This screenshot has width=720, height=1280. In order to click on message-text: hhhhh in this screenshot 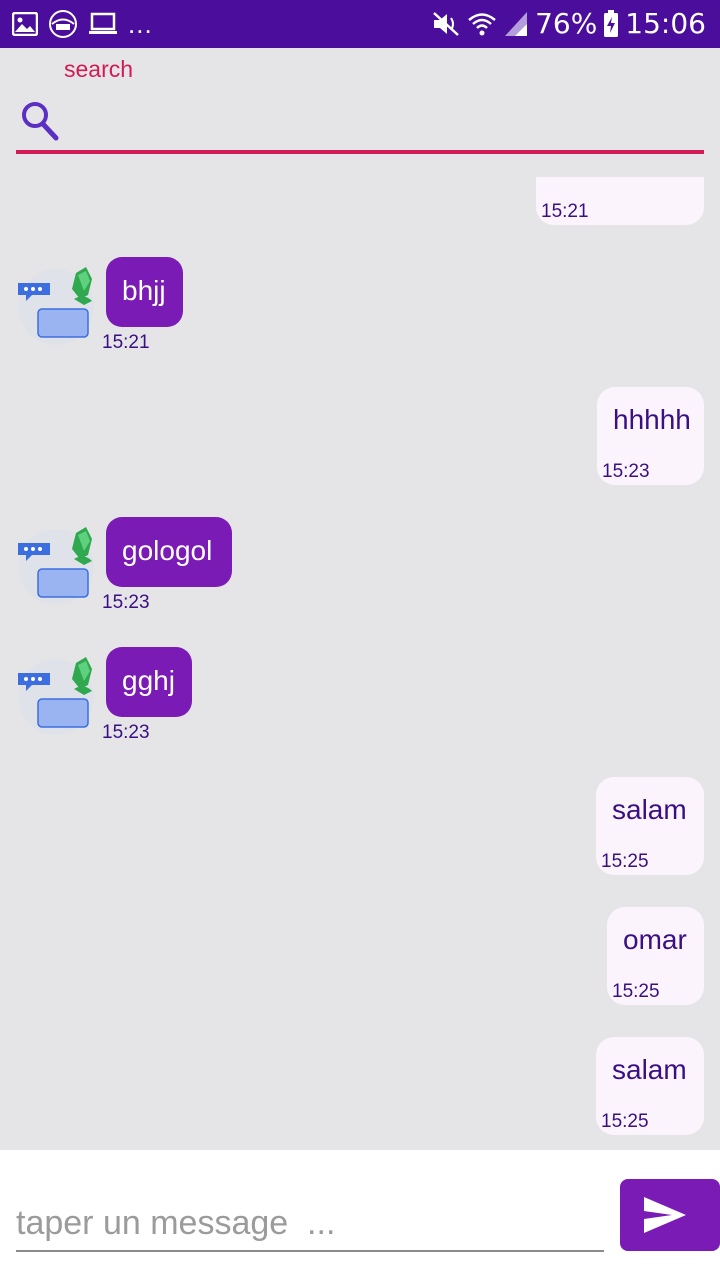, I will do `click(652, 419)`.